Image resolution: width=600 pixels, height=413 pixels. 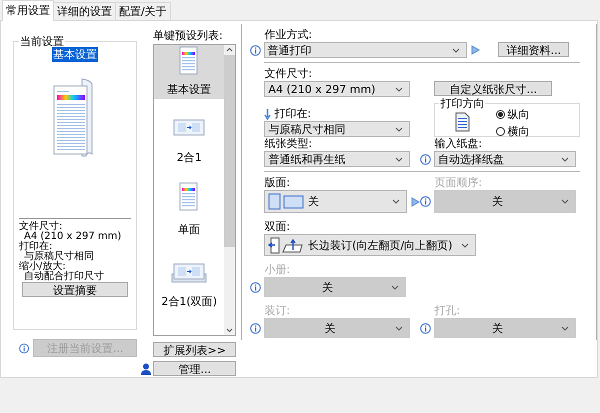 What do you see at coordinates (35, 247) in the screenshot?
I see `detail-label: 打印在:` at bounding box center [35, 247].